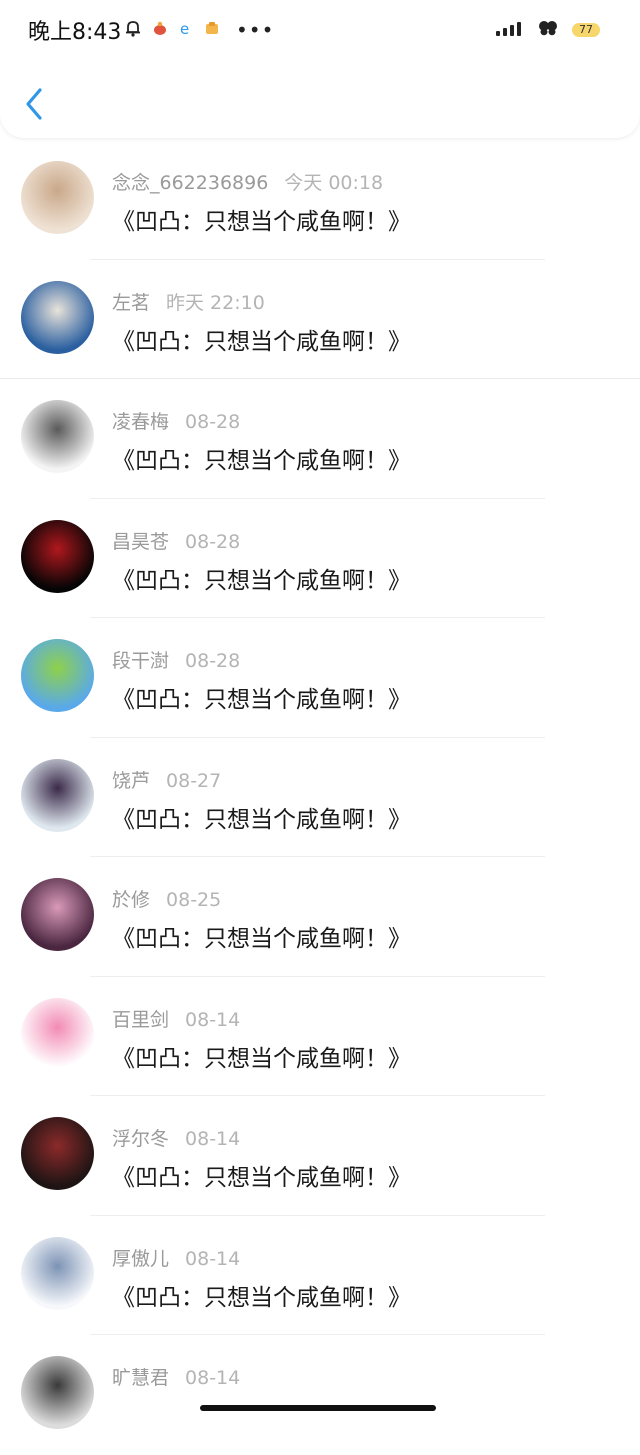 The image size is (640, 1455). What do you see at coordinates (320, 678) in the screenshot?
I see `list-item: 段干澍 08-28 《凹凸：只想当个咸鱼啊！》` at bounding box center [320, 678].